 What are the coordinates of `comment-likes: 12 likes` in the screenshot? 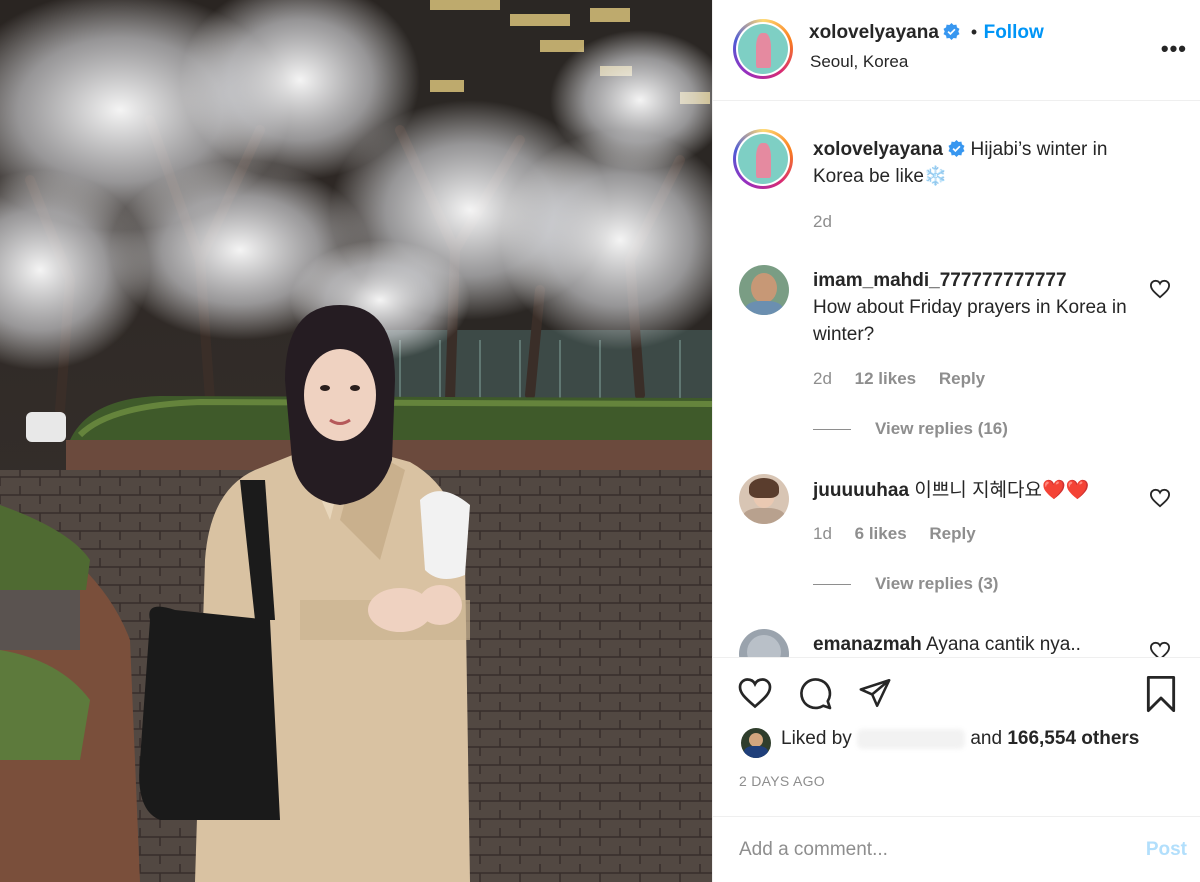 It's located at (885, 378).